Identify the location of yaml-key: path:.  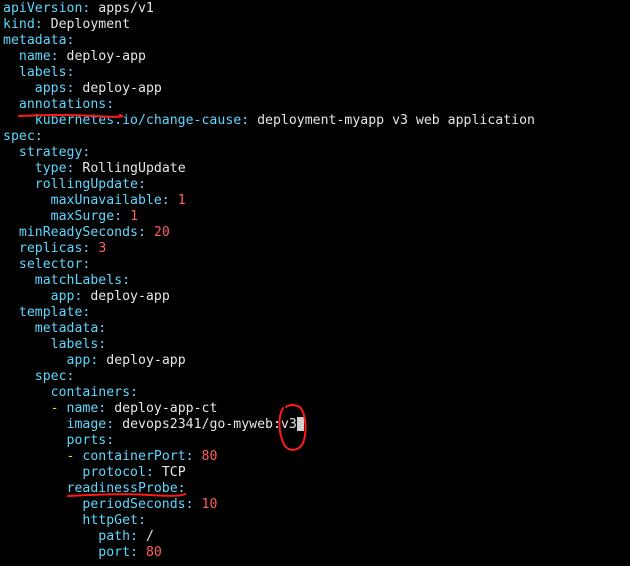
(118, 536).